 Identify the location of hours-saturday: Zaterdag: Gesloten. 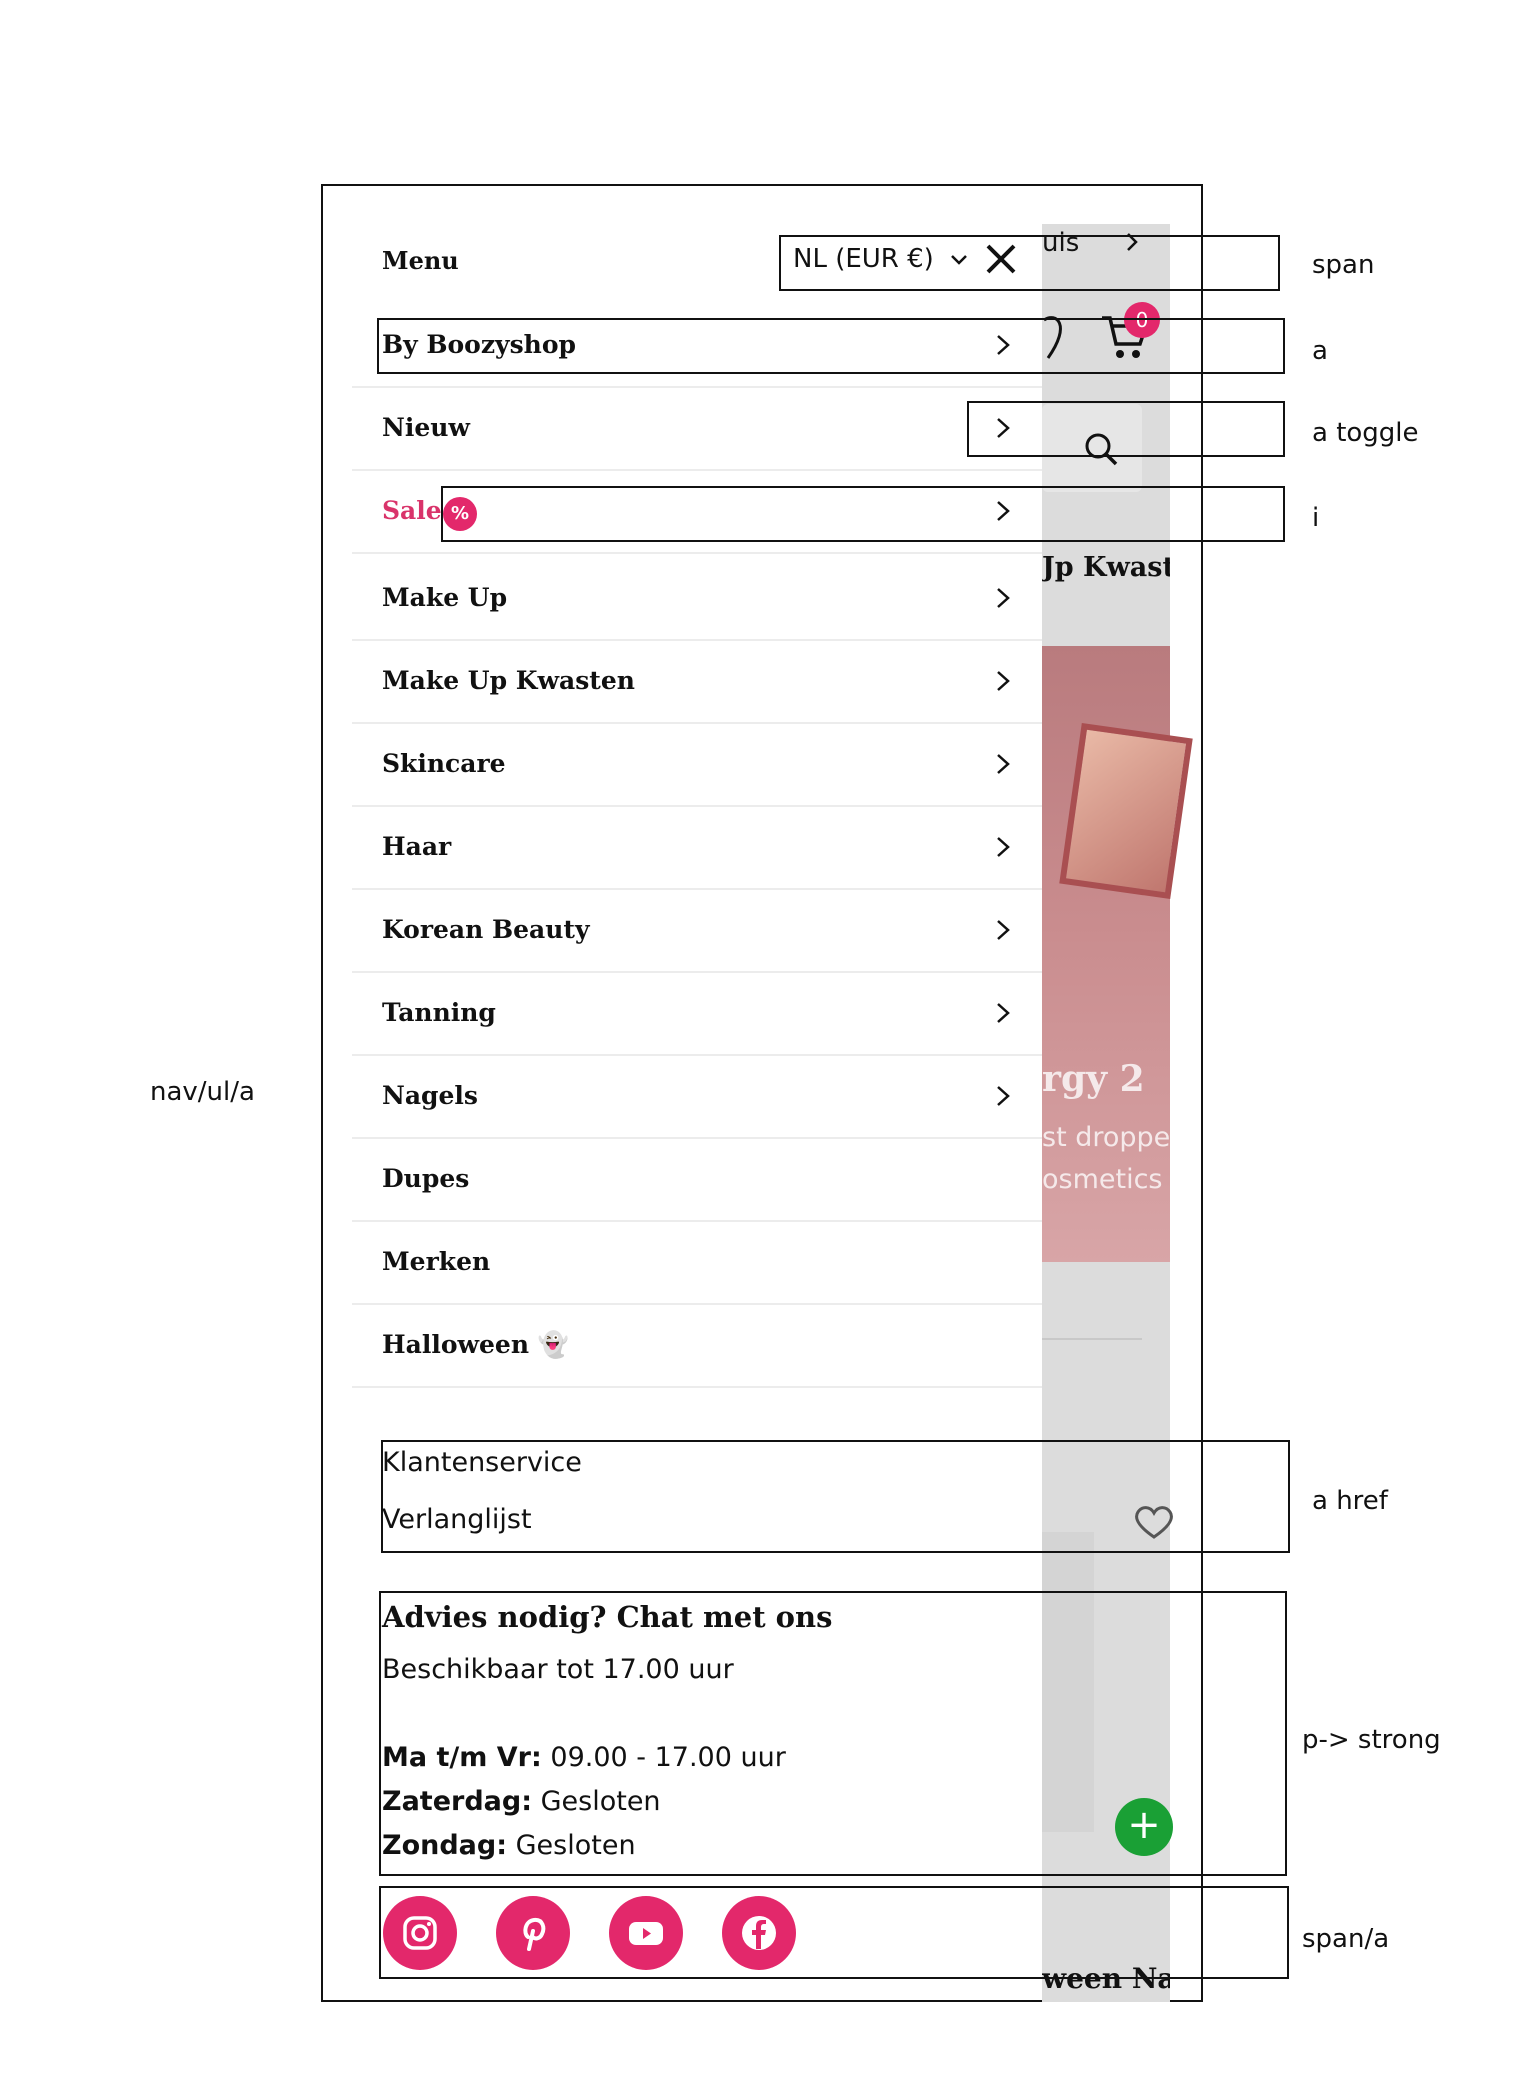
(521, 1801).